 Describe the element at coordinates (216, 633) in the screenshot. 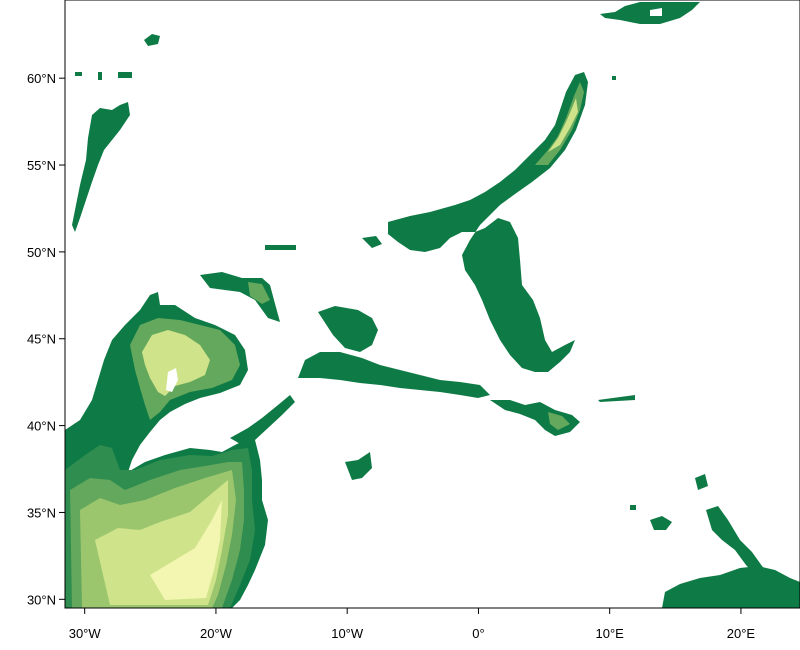

I see `longitude-tick-label: 20°W` at that location.